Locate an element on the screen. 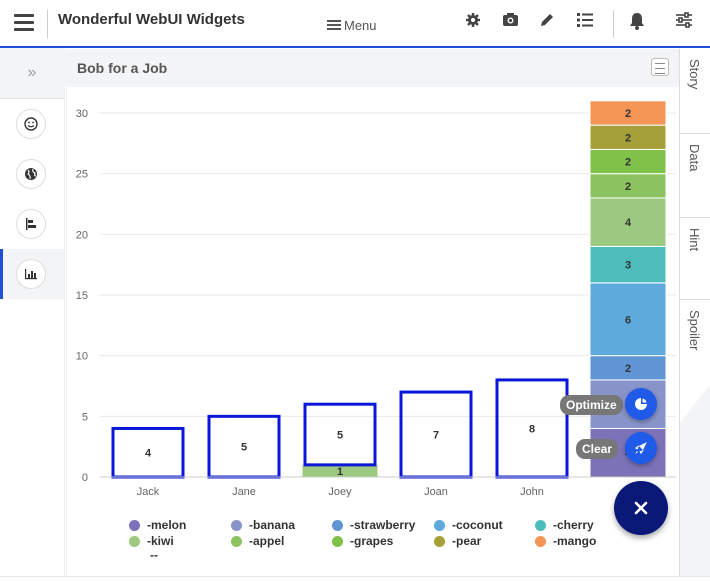 The width and height of the screenshot is (710, 584). panel-title: Bob for a Job is located at coordinates (122, 68).